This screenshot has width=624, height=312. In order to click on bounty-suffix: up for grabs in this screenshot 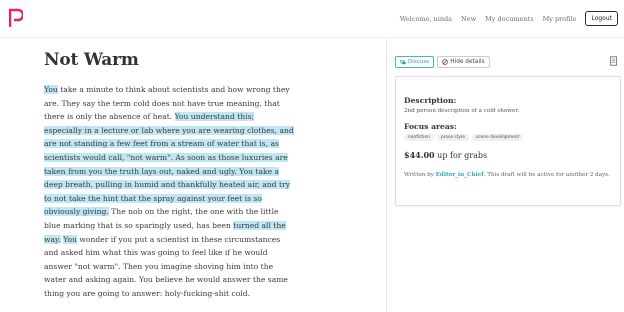, I will do `click(461, 155)`.